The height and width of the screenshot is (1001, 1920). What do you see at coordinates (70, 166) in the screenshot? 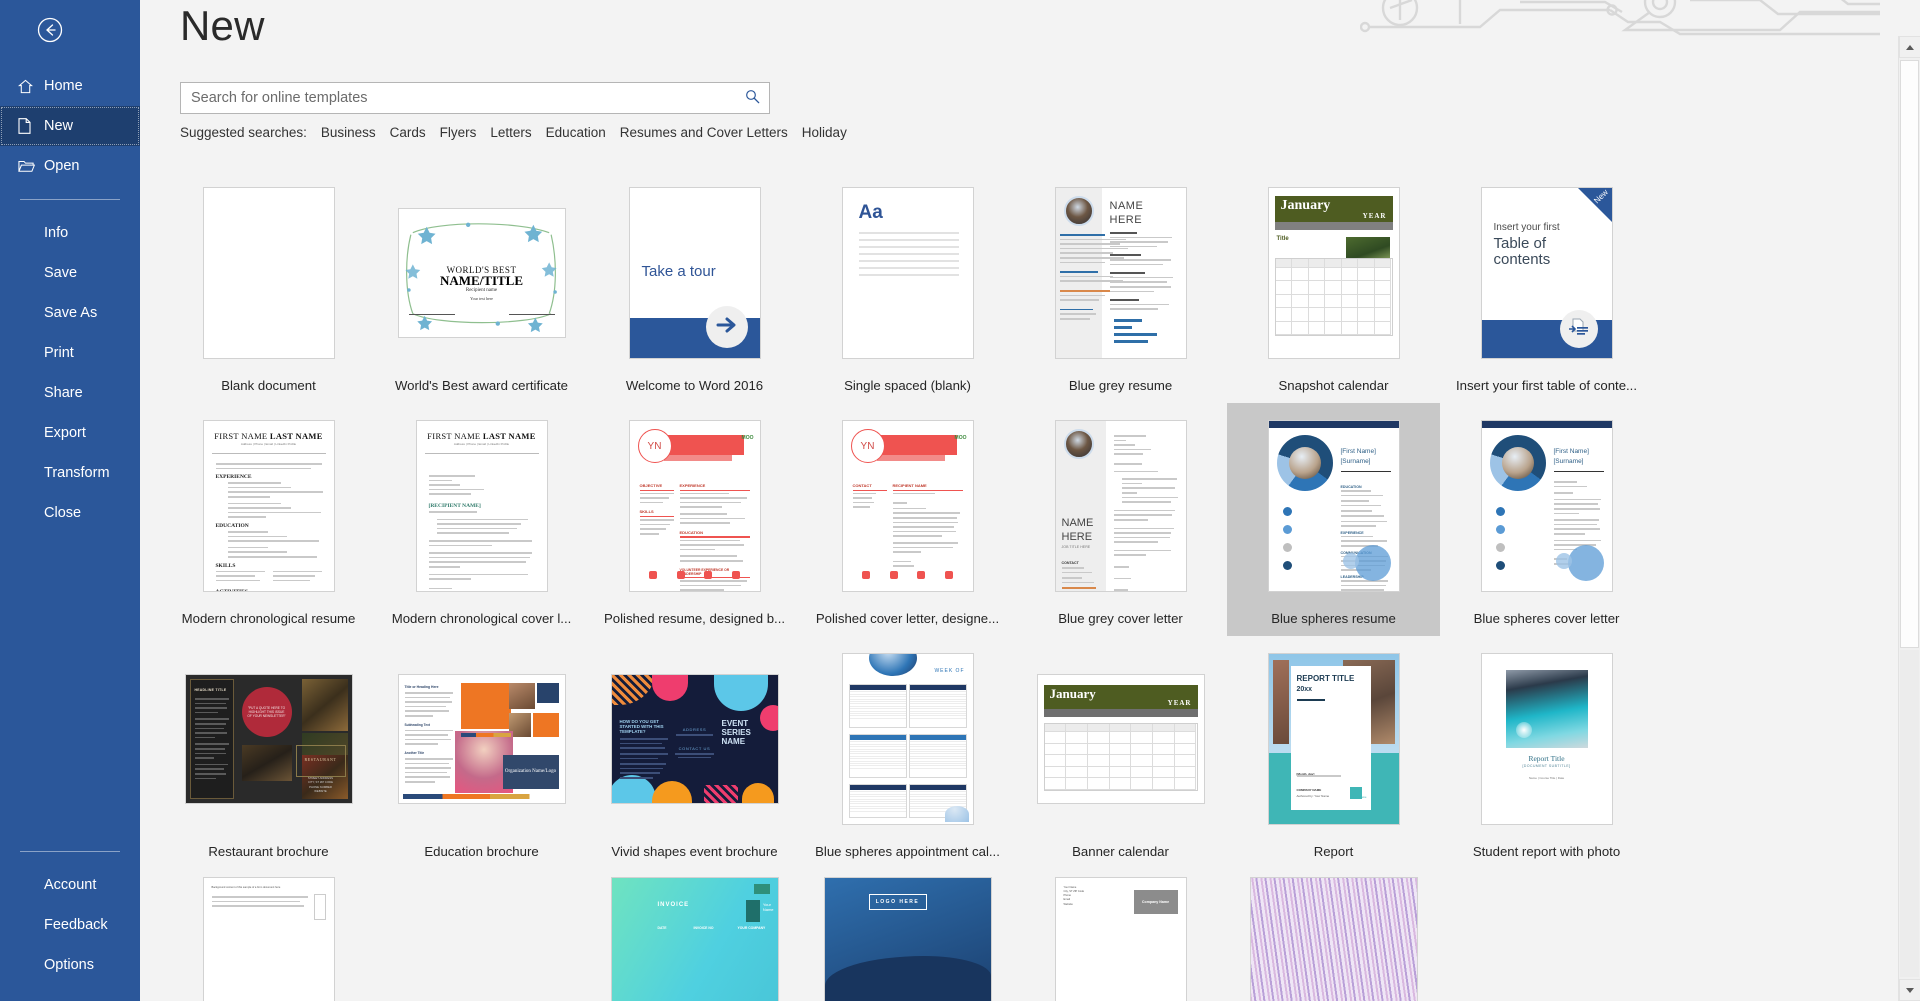
I see `sidebar-item-open: Open` at bounding box center [70, 166].